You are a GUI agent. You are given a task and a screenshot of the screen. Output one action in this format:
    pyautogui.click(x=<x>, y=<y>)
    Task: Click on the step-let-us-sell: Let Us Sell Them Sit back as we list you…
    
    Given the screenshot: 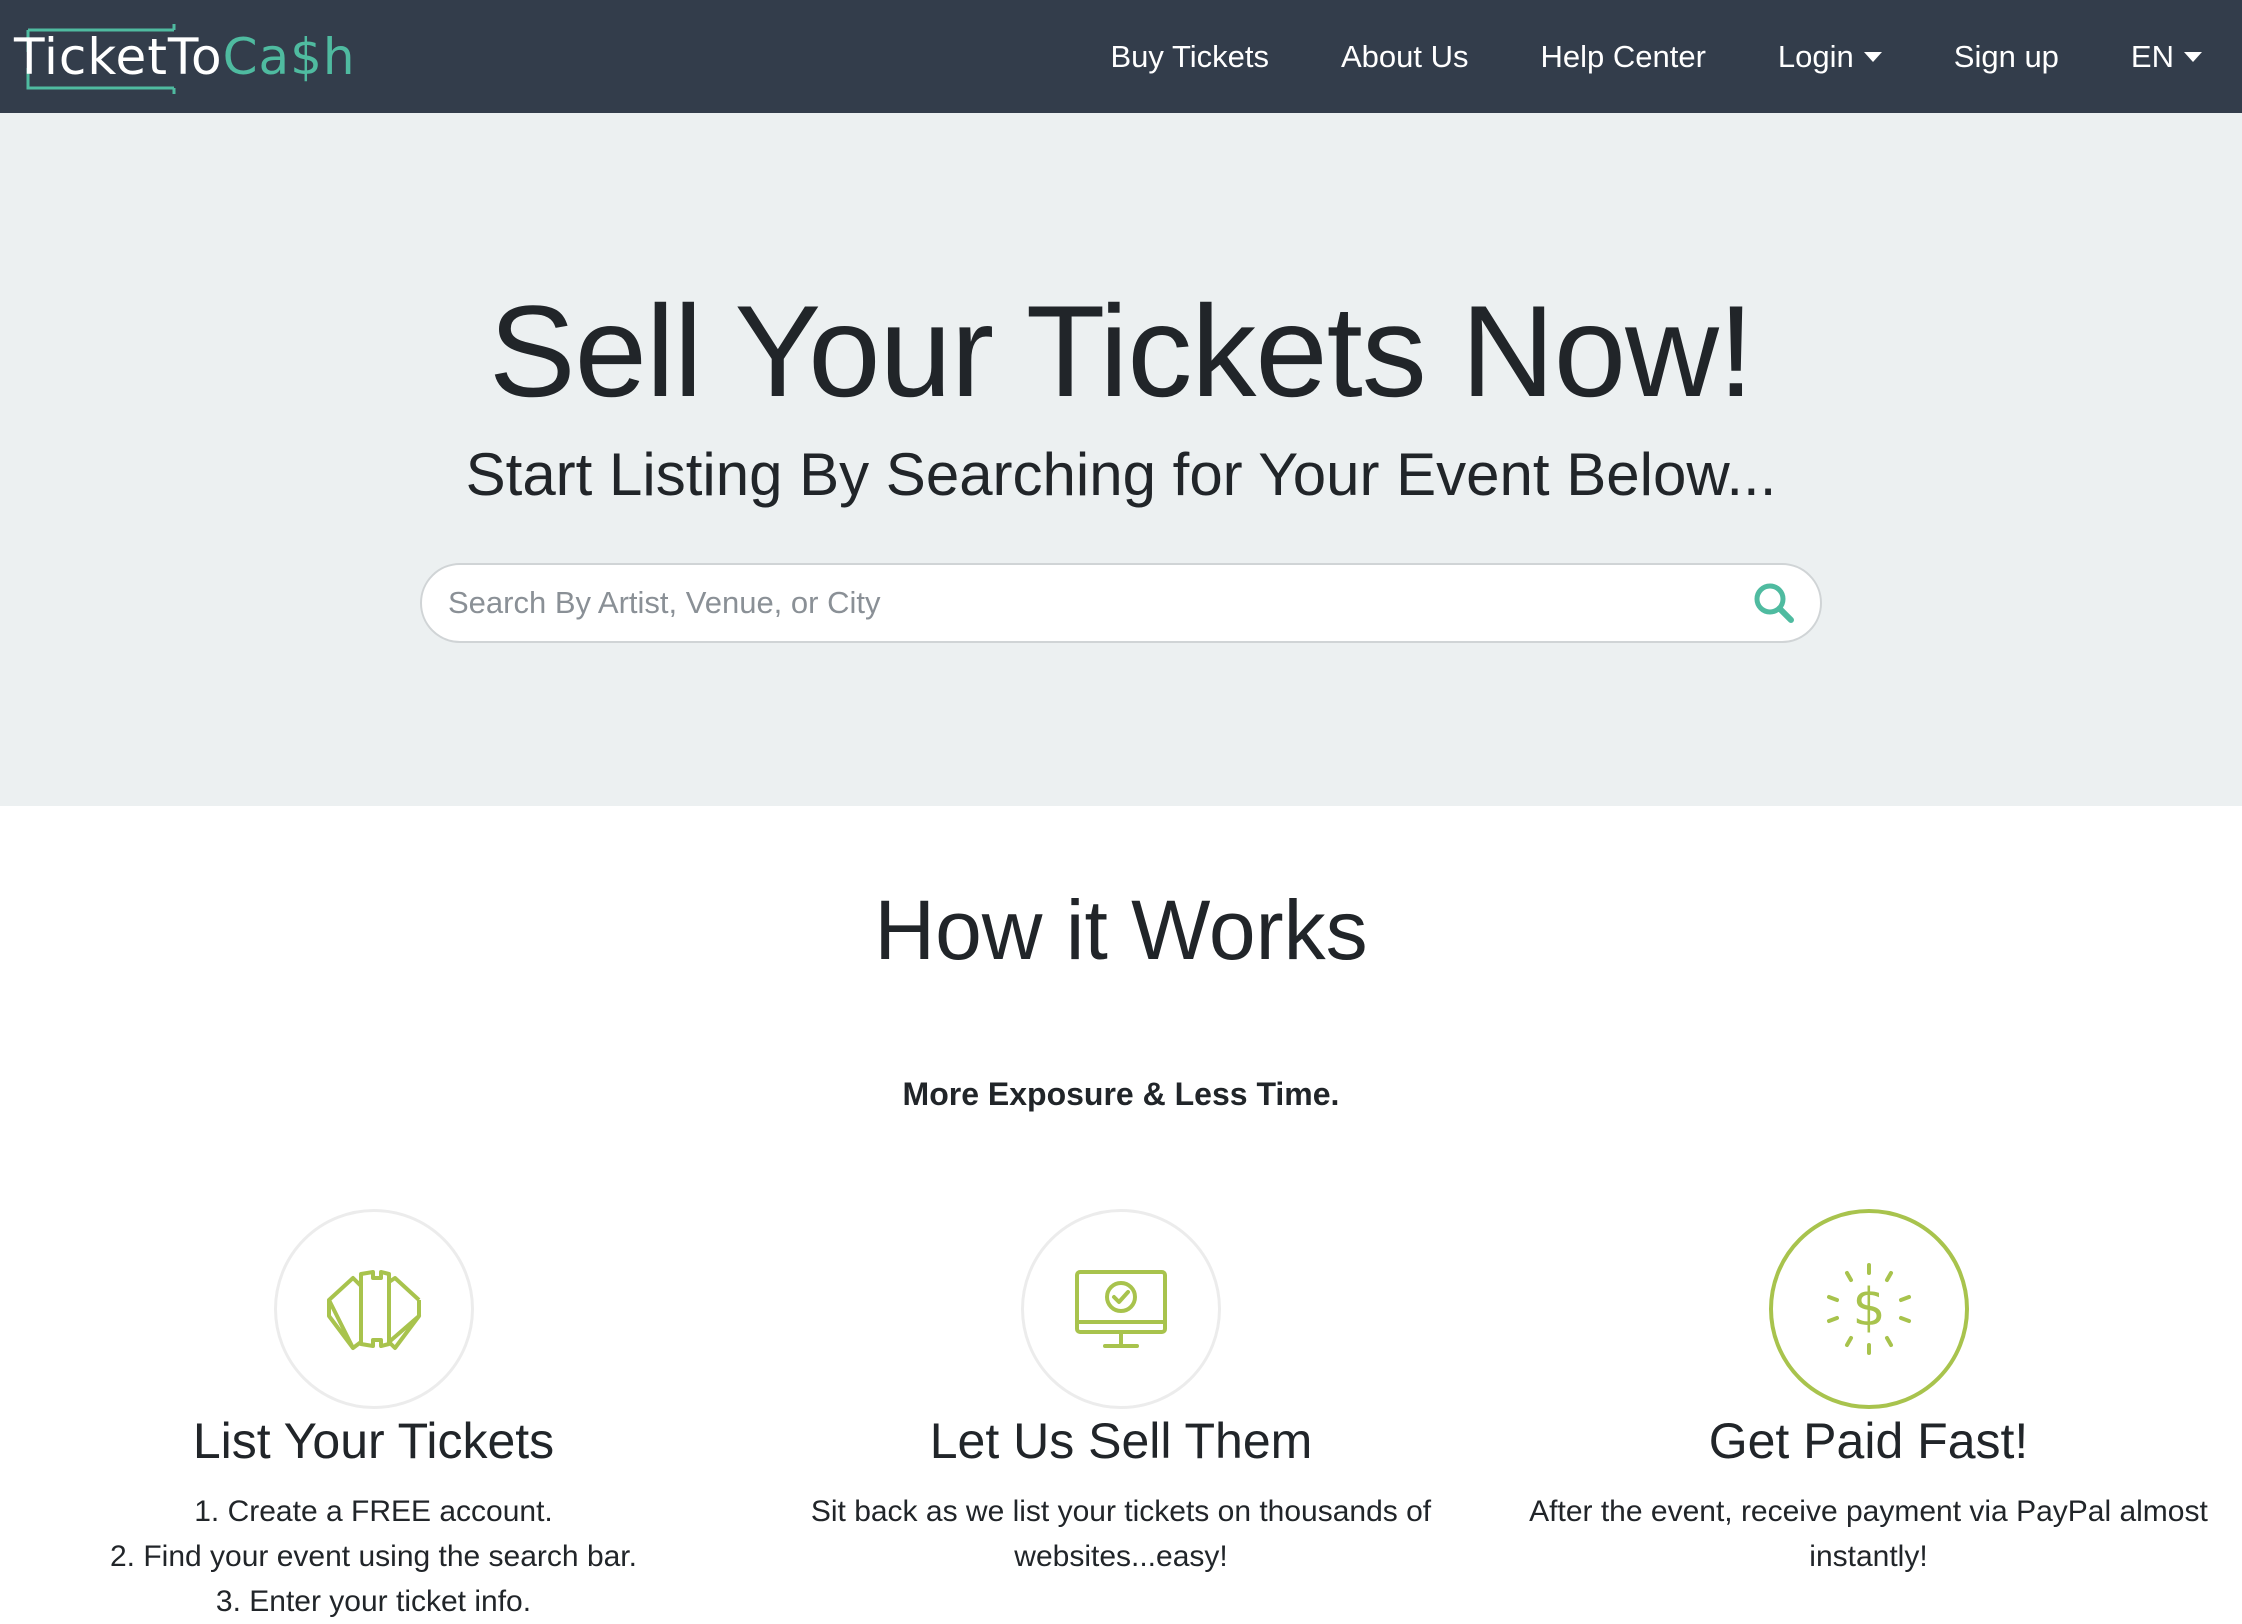 What is the action you would take?
    pyautogui.click(x=1121, y=1416)
    